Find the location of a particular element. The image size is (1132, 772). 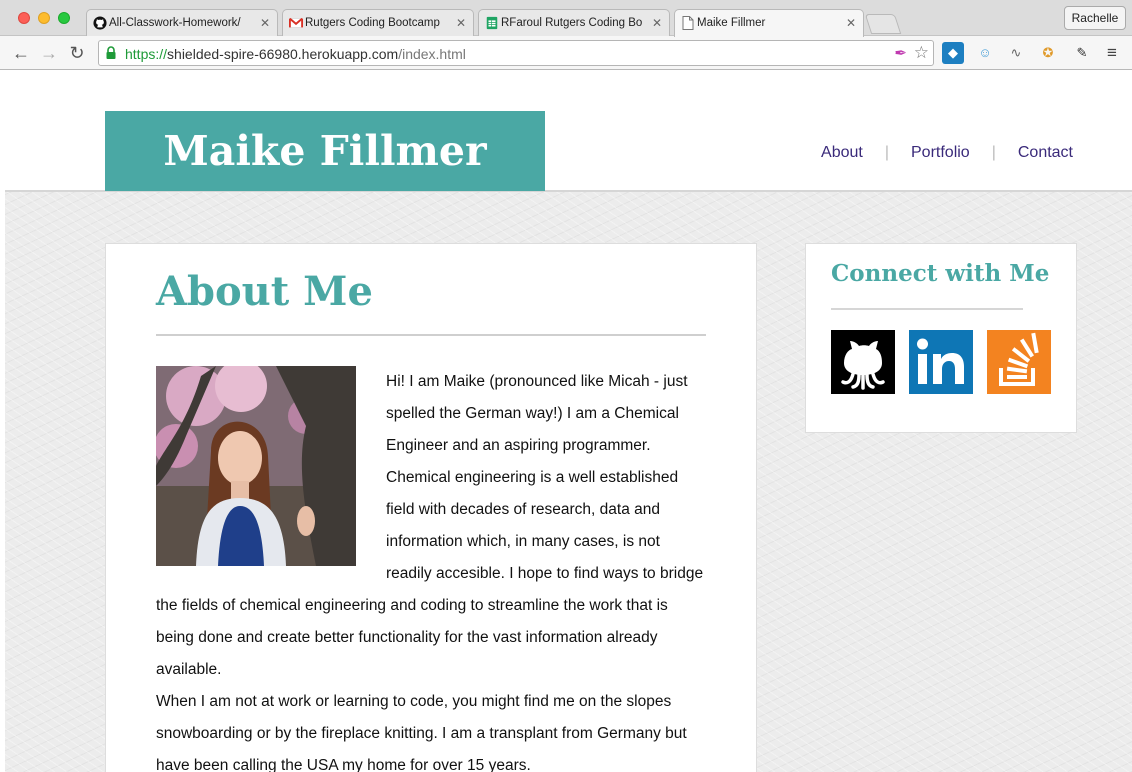

back-arrow-icon: ← is located at coordinates (21, 53).